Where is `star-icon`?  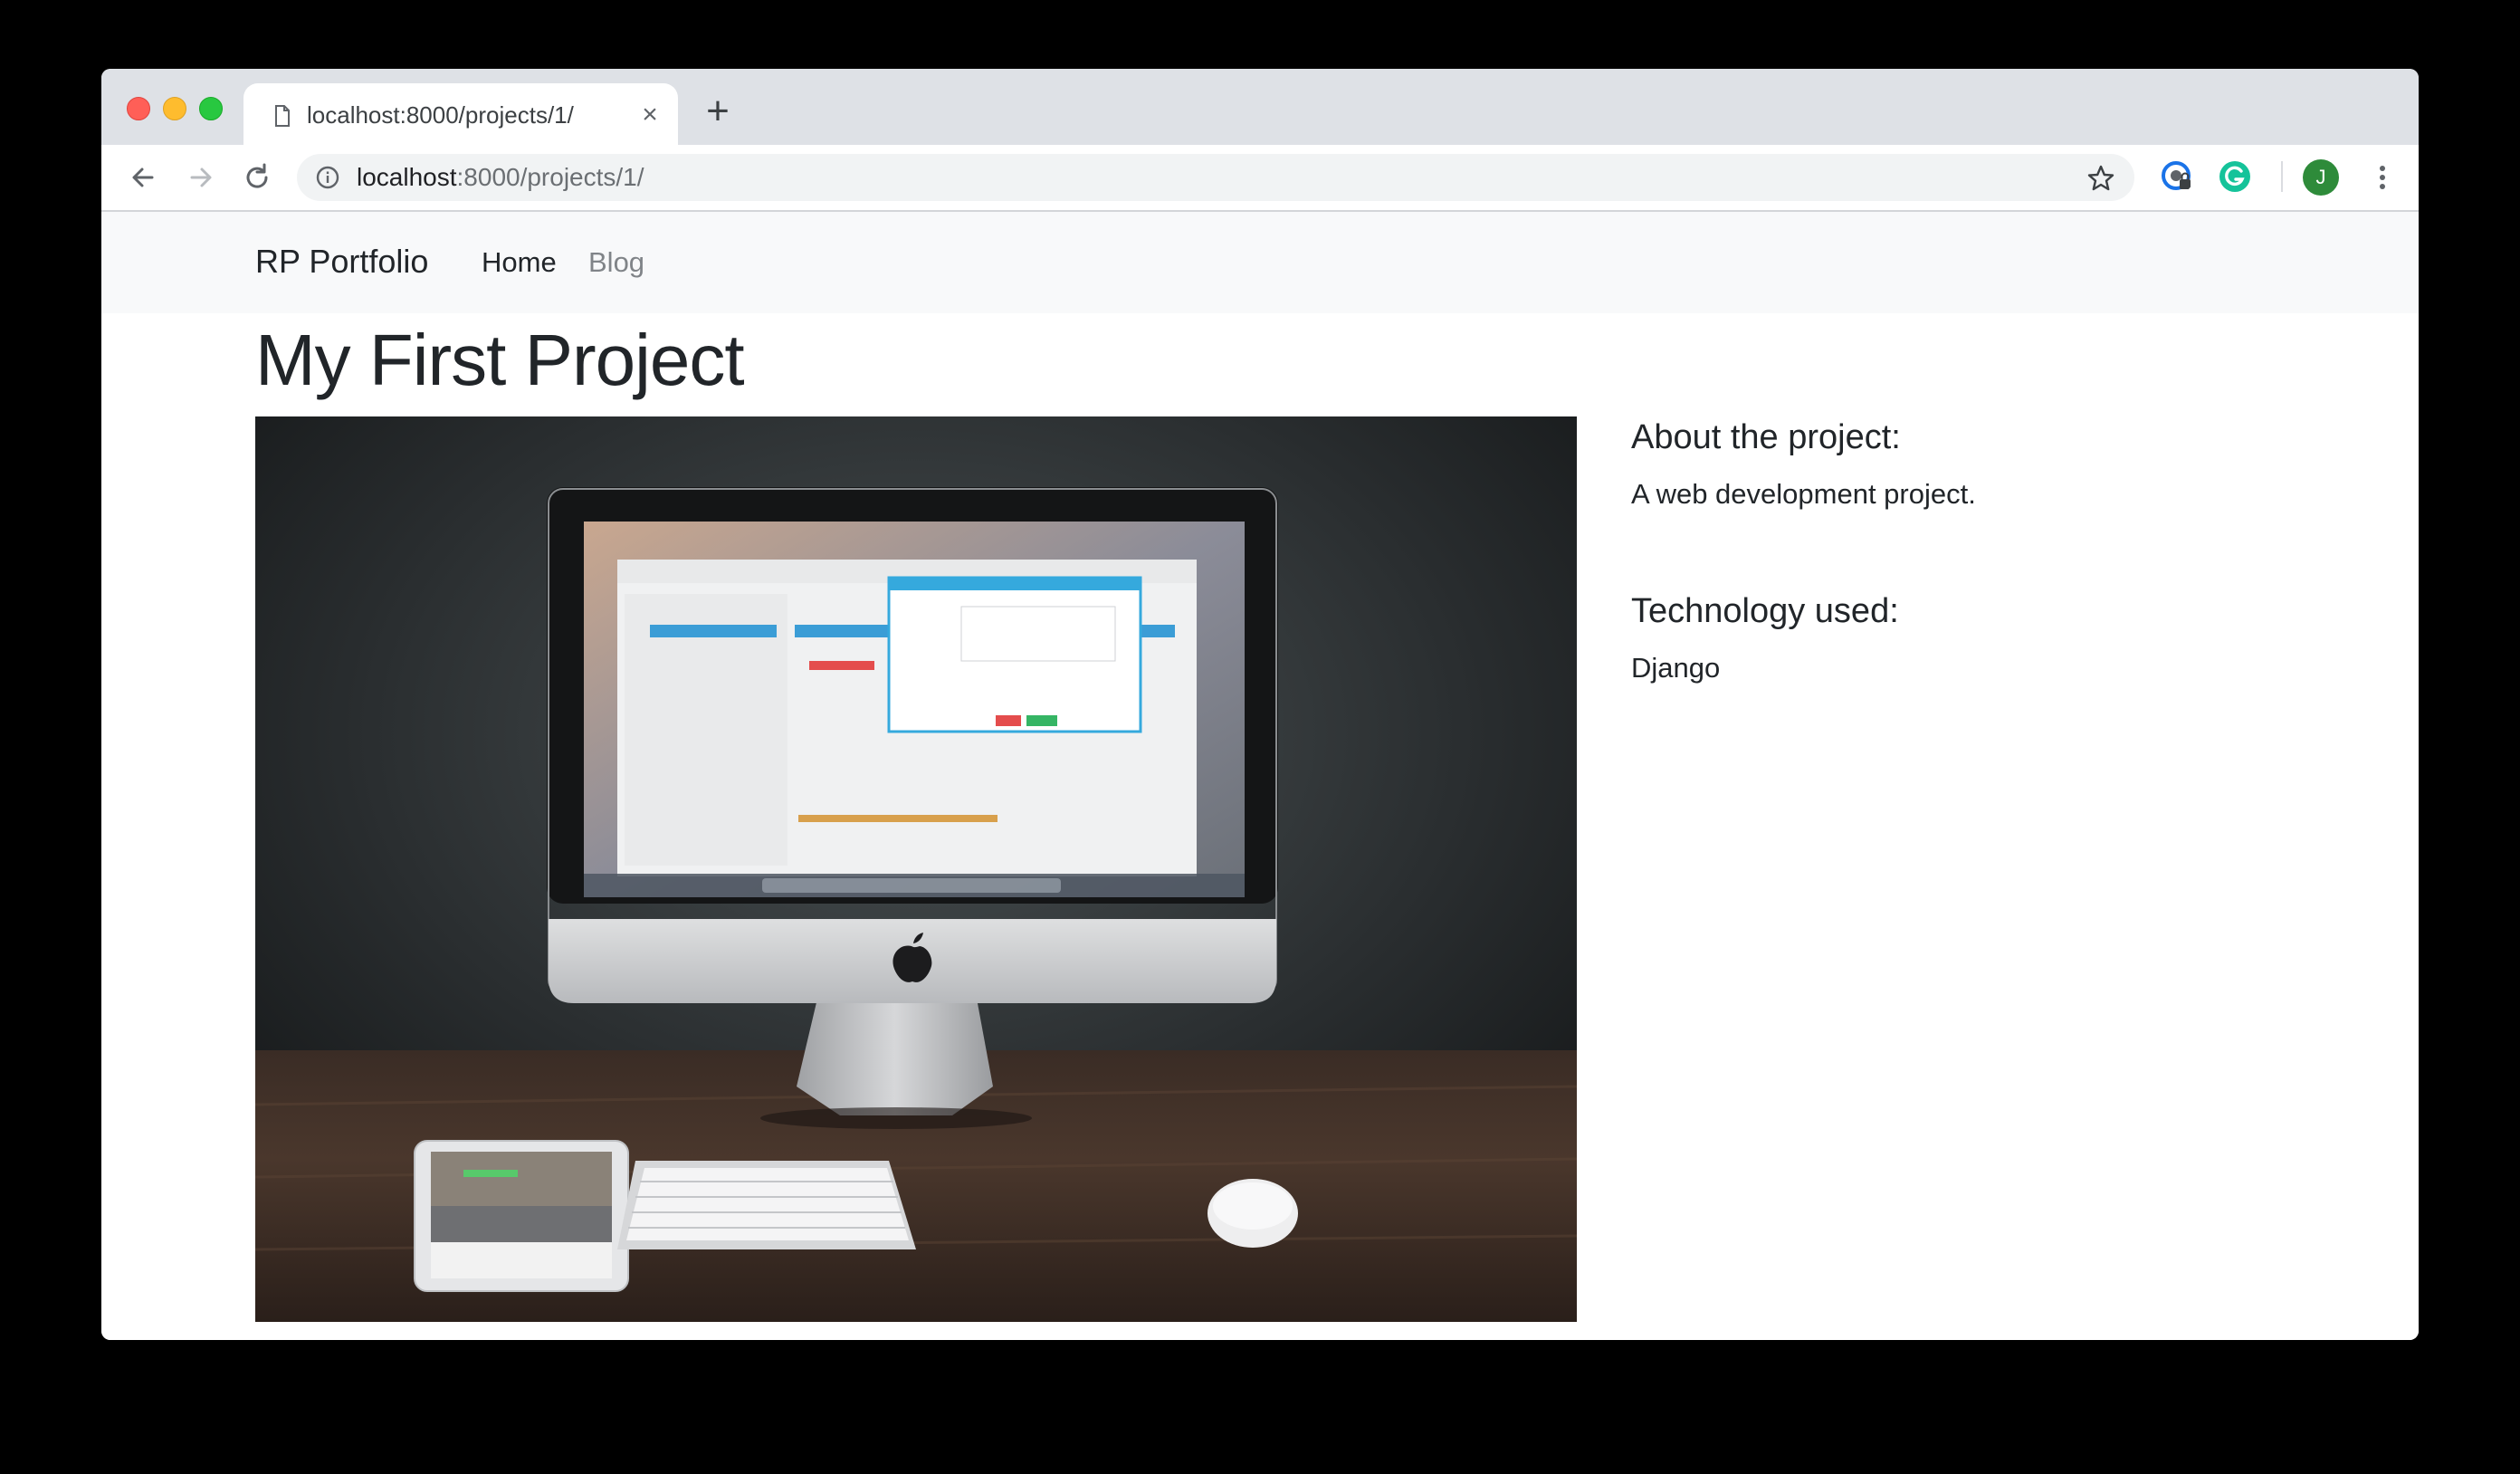
star-icon is located at coordinates (2101, 178).